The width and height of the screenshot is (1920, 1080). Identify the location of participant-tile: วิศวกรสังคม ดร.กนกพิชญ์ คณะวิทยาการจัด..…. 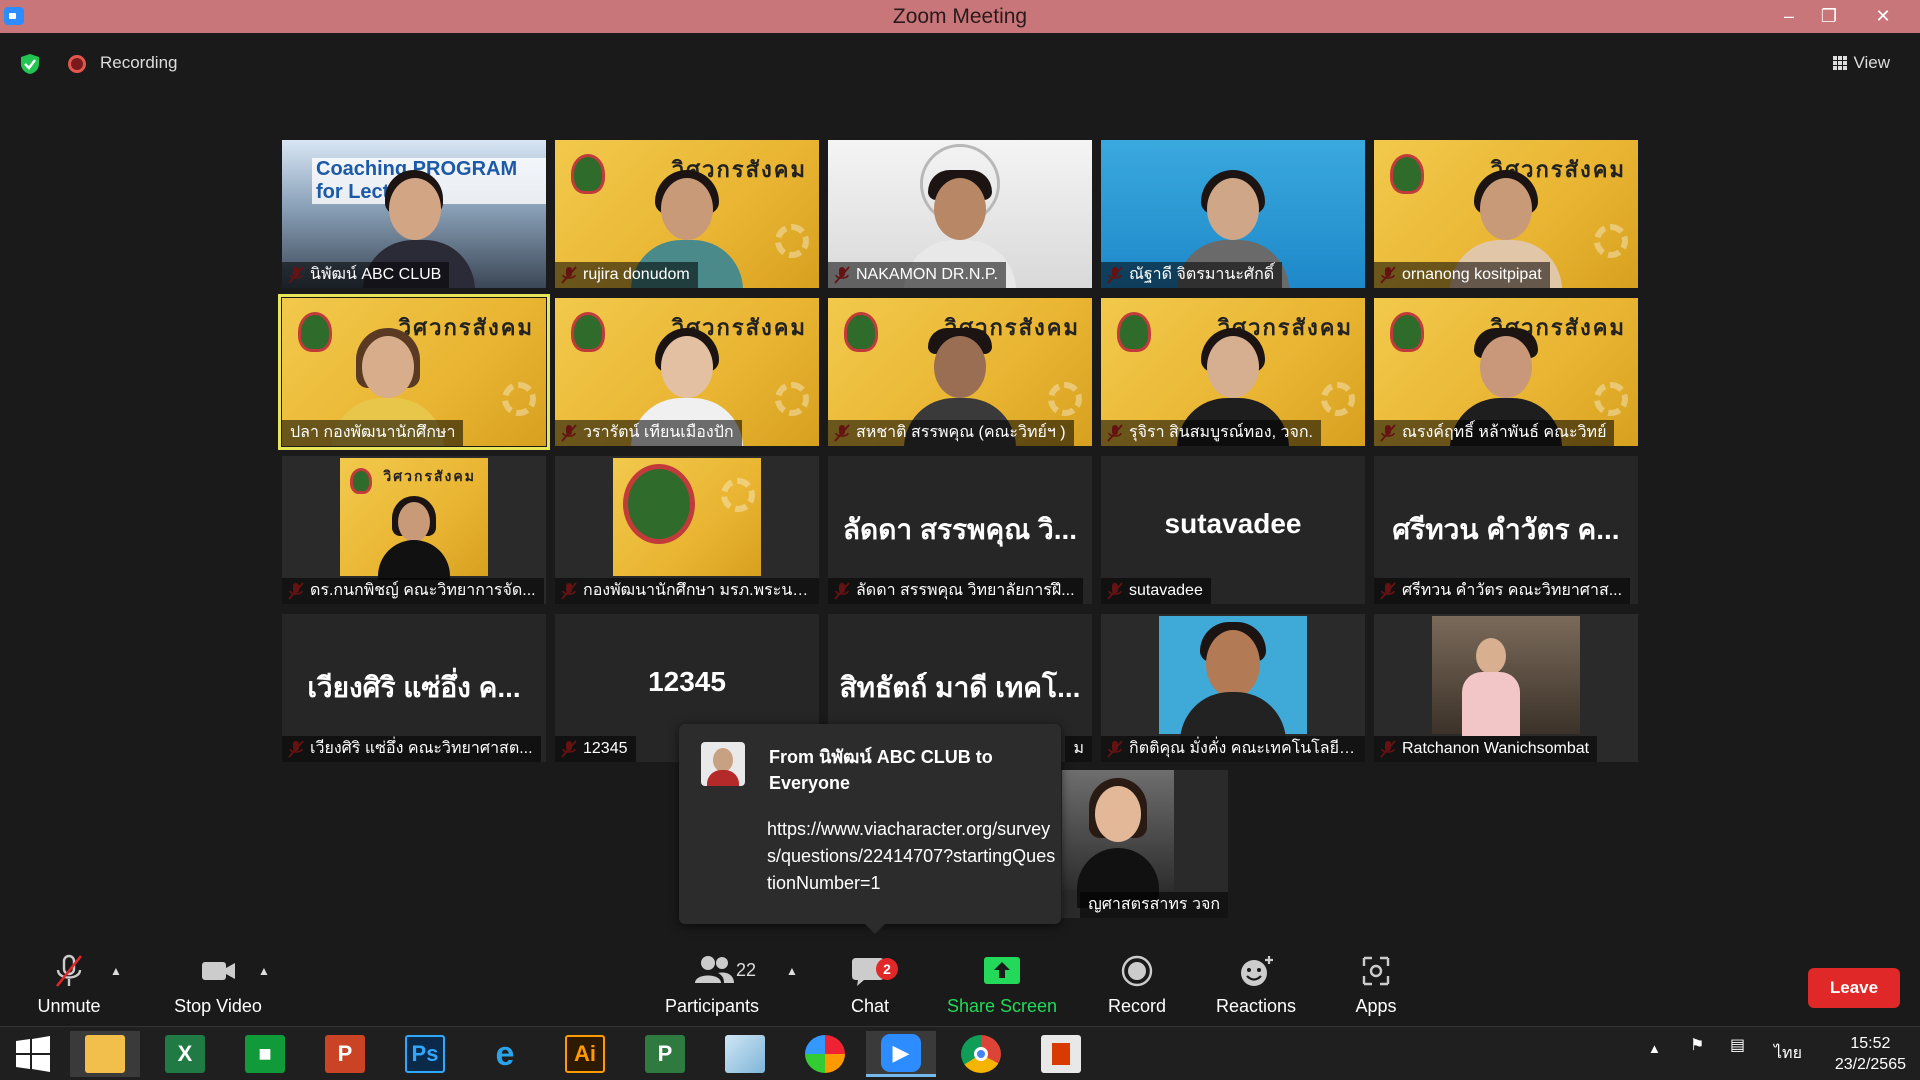
(414, 530).